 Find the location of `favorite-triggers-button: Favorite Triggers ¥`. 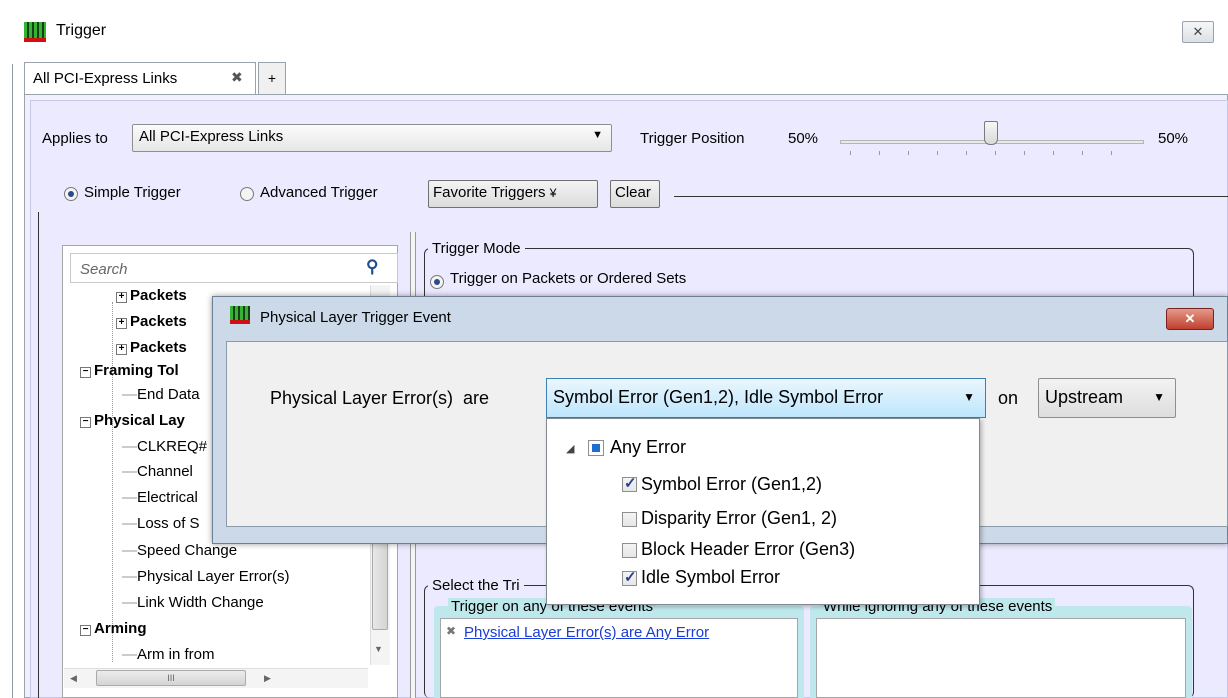

favorite-triggers-button: Favorite Triggers ¥ is located at coordinates (513, 194).